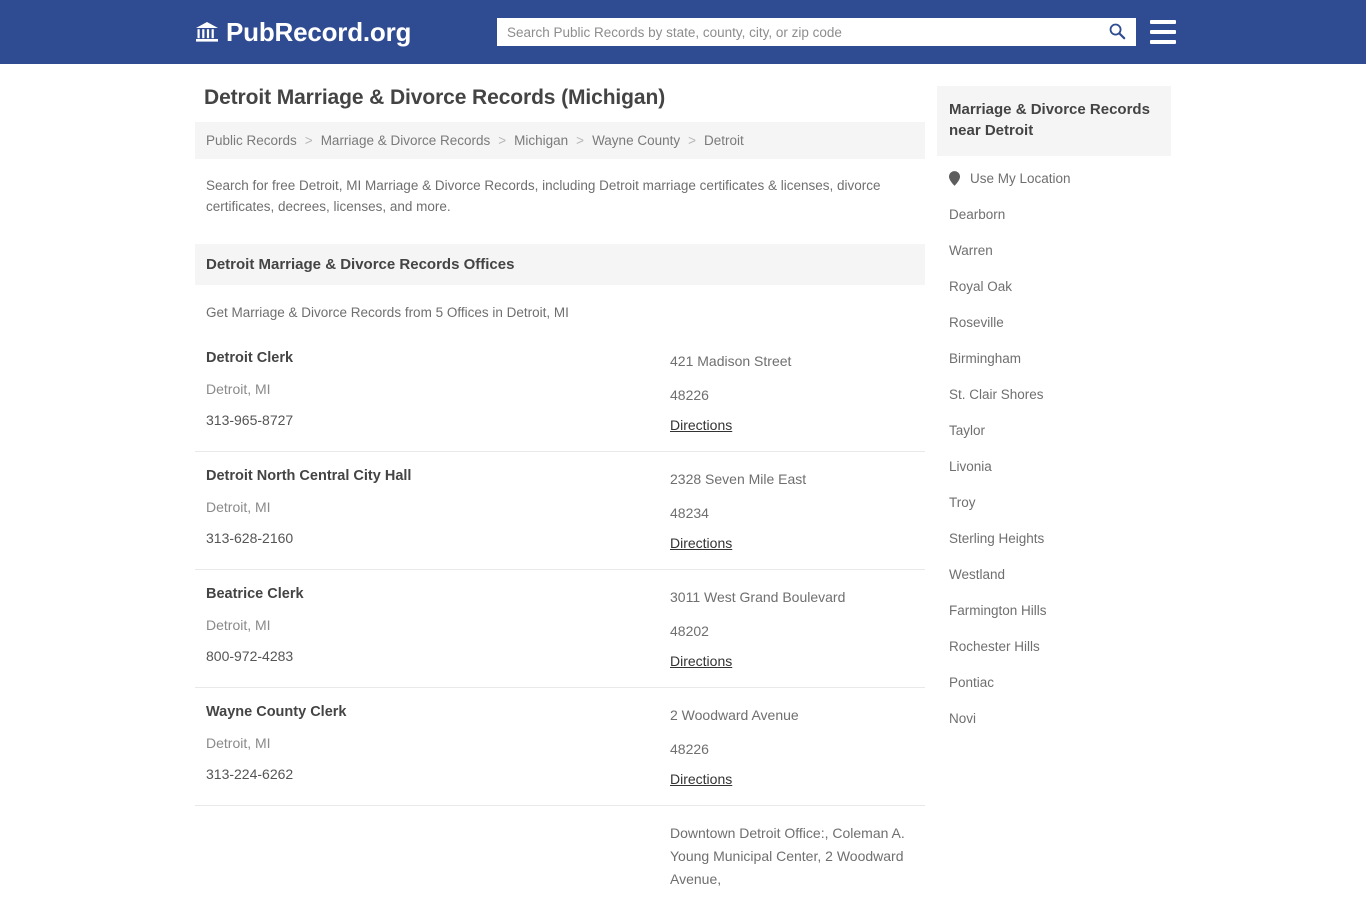 This screenshot has height=921, width=1366. Describe the element at coordinates (1054, 250) in the screenshot. I see `nearby-city-item: Warren` at that location.